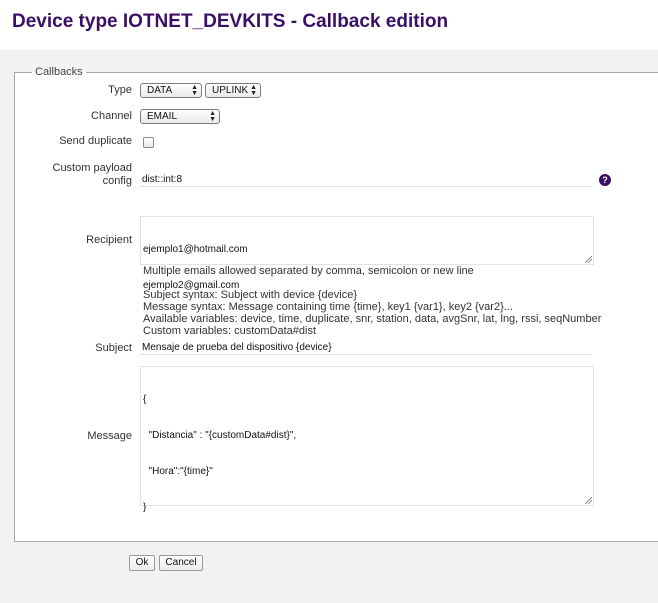 This screenshot has height=603, width=658. I want to click on channel-select: EMAIL ▲ ▼, so click(180, 116).